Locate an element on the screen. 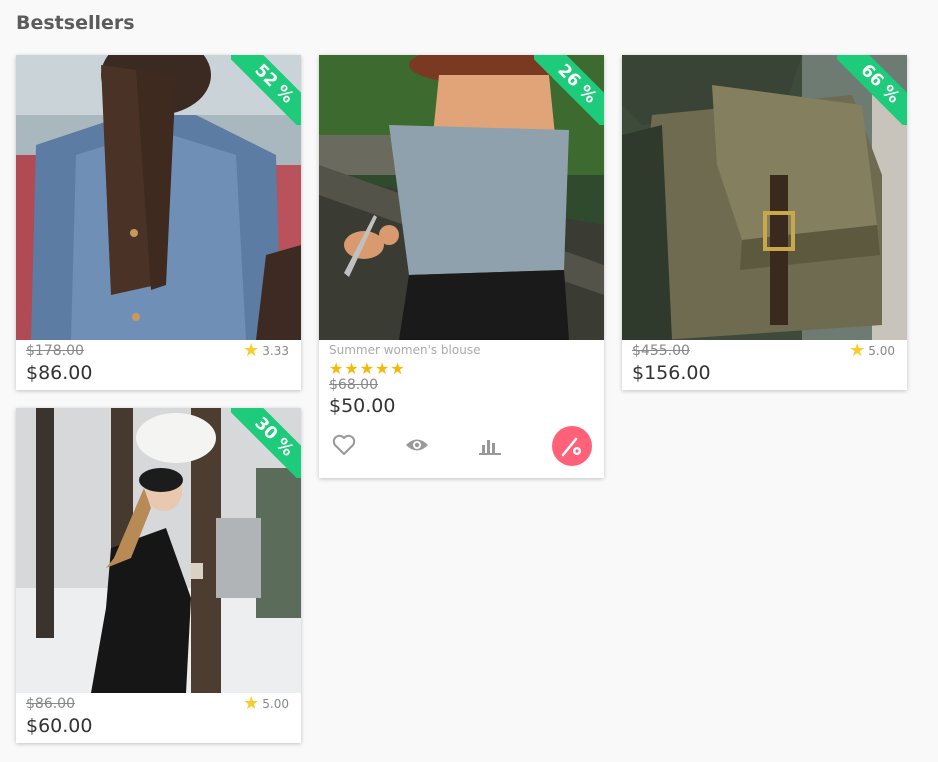 This screenshot has height=762, width=938. page-title: Bestsellers is located at coordinates (75, 23).